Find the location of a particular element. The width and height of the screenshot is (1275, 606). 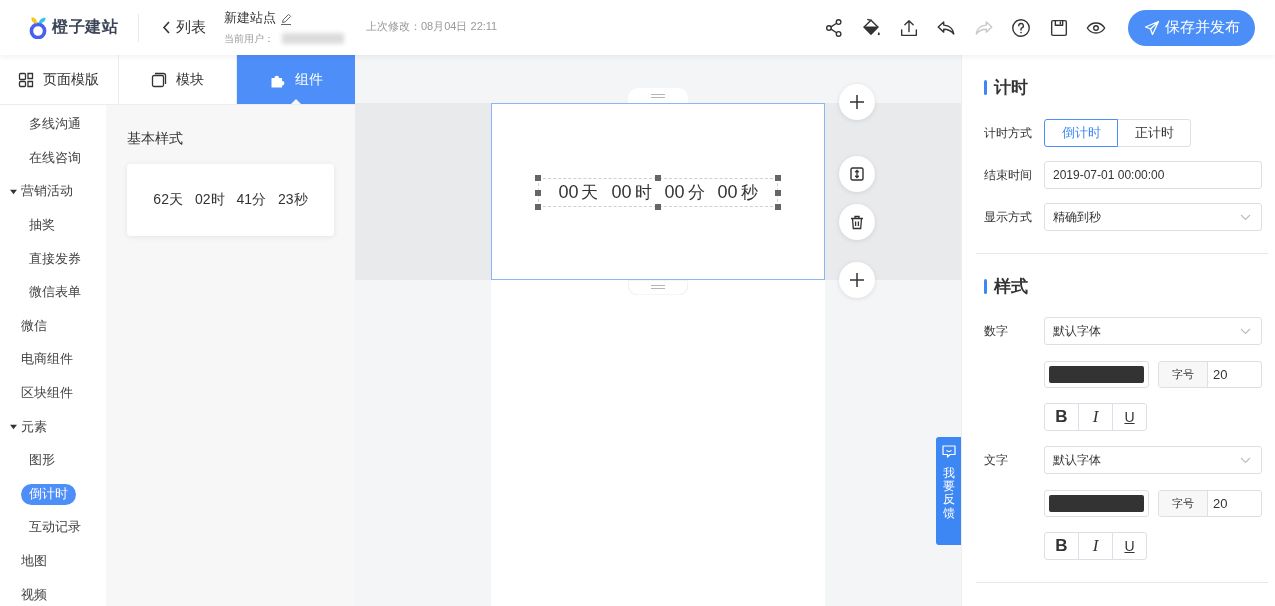

field-label: 显示方式 is located at coordinates (1008, 217).